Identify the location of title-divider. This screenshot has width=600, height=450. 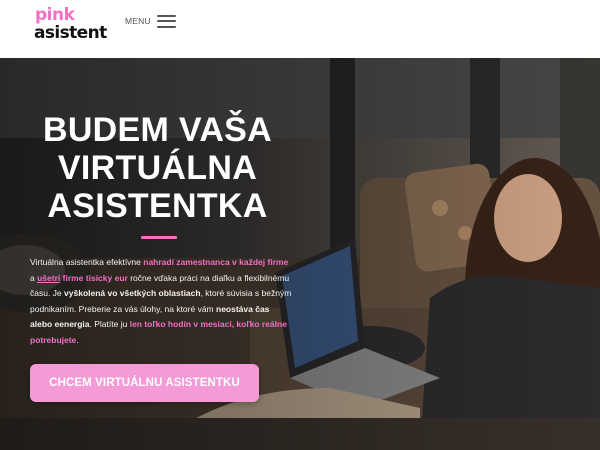
(159, 237).